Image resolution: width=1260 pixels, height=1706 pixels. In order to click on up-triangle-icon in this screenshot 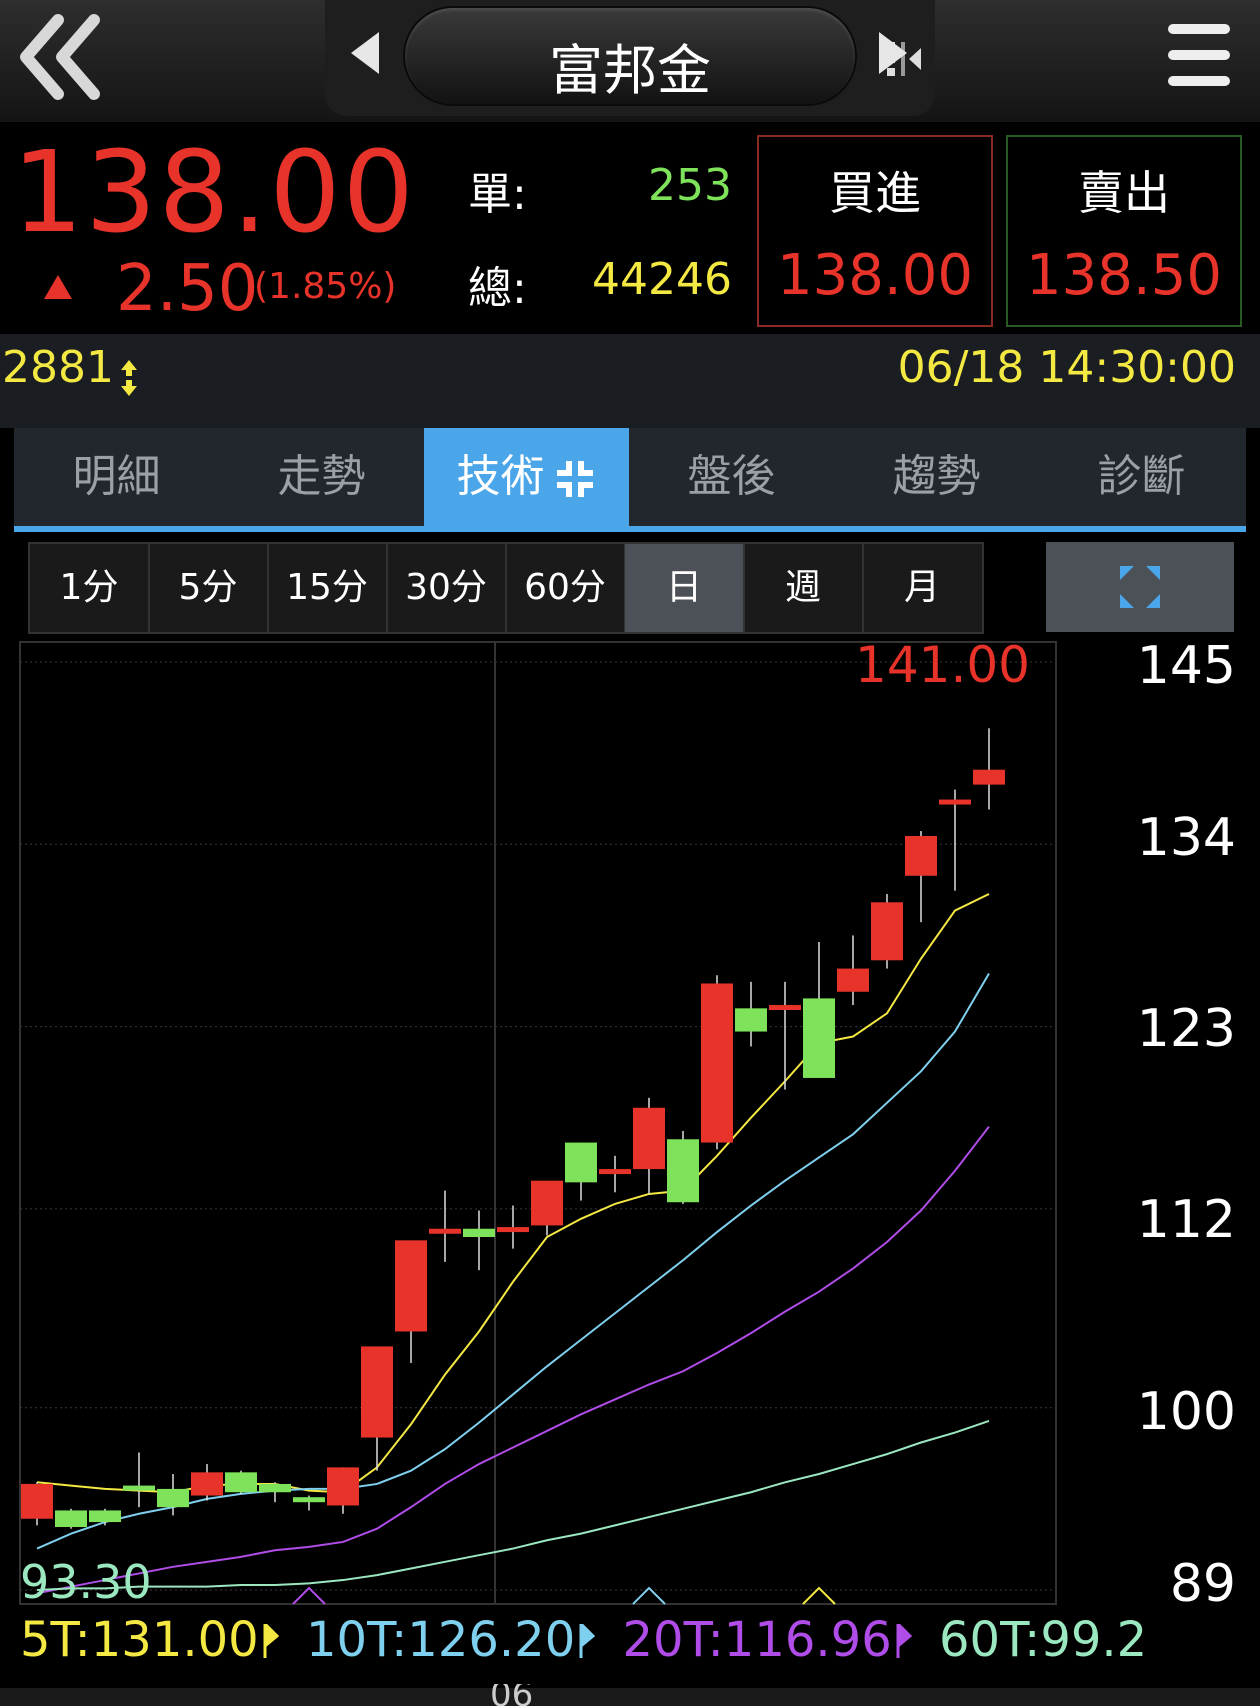, I will do `click(58, 287)`.